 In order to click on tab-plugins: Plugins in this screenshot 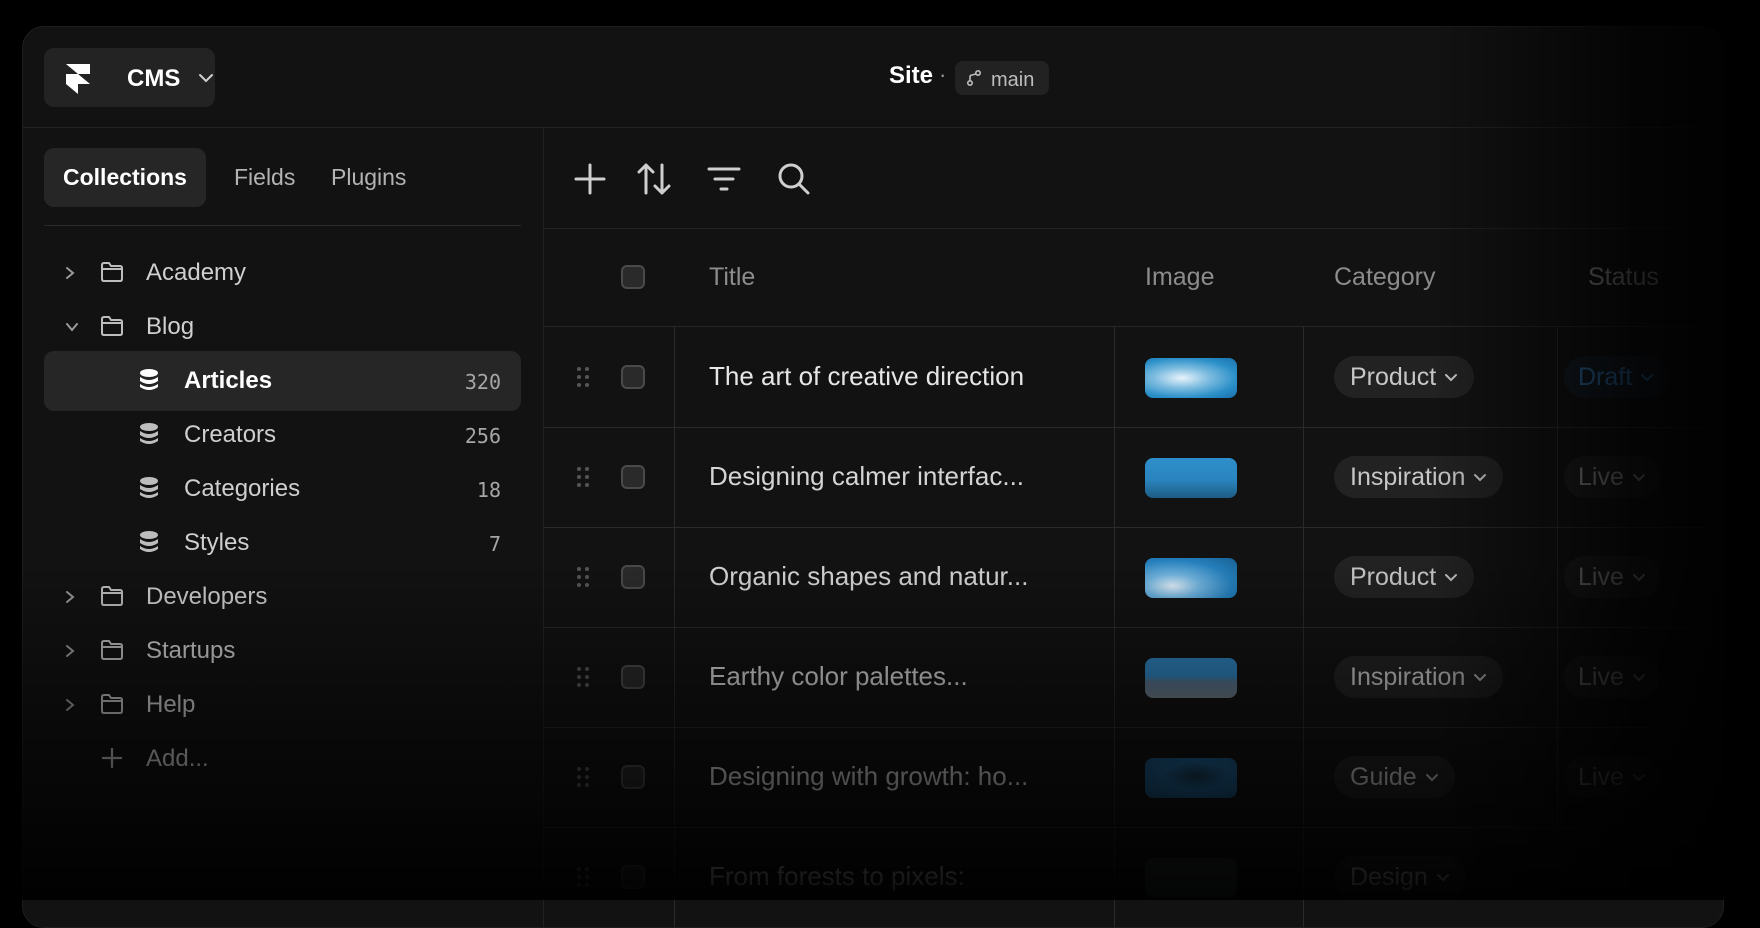, I will do `click(368, 177)`.